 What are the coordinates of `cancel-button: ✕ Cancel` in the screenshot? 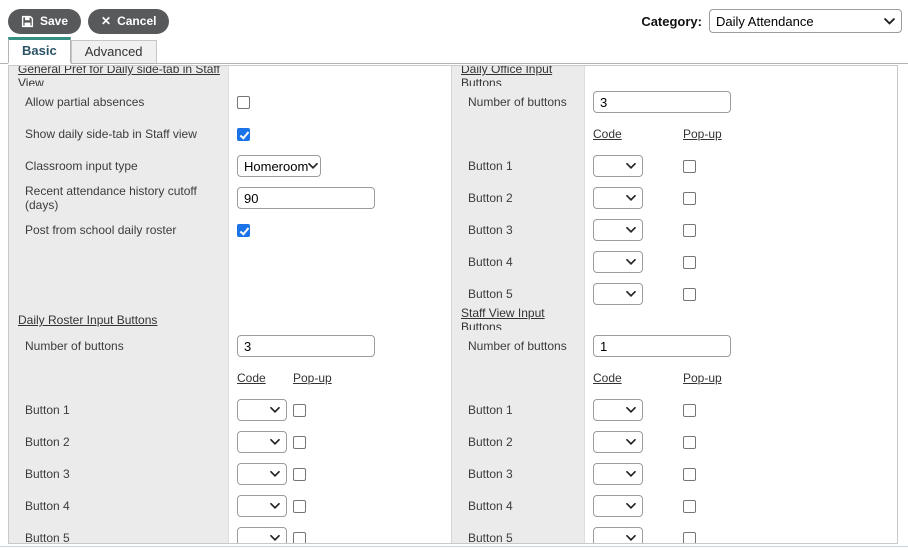 It's located at (129, 21).